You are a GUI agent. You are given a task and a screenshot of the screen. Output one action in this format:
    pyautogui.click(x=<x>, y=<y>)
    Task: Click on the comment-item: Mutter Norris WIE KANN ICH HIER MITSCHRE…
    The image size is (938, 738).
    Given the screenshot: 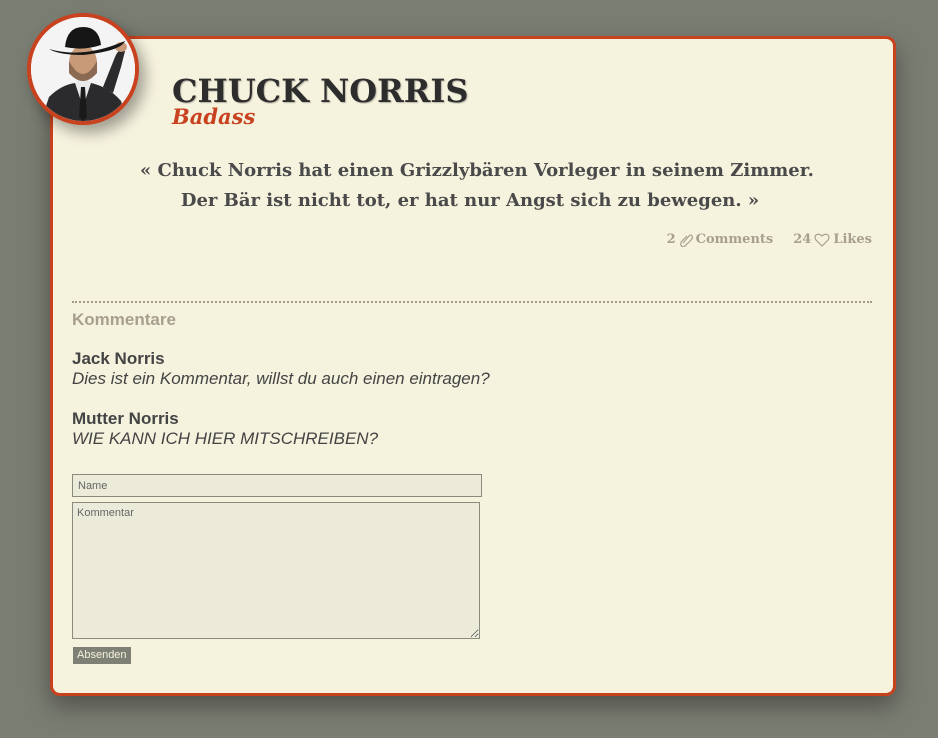 What is the action you would take?
    pyautogui.click(x=225, y=429)
    